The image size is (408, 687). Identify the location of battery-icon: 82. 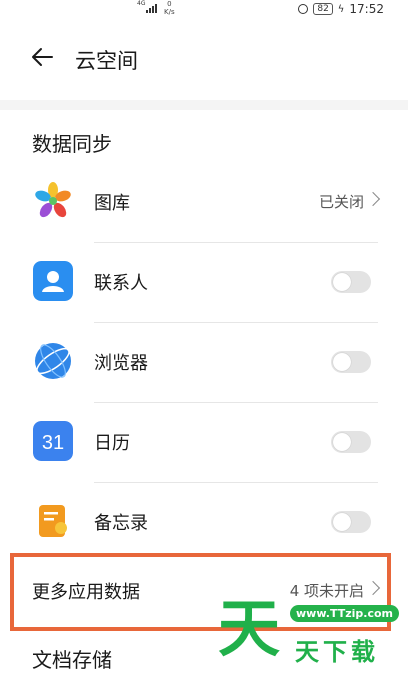
(323, 9).